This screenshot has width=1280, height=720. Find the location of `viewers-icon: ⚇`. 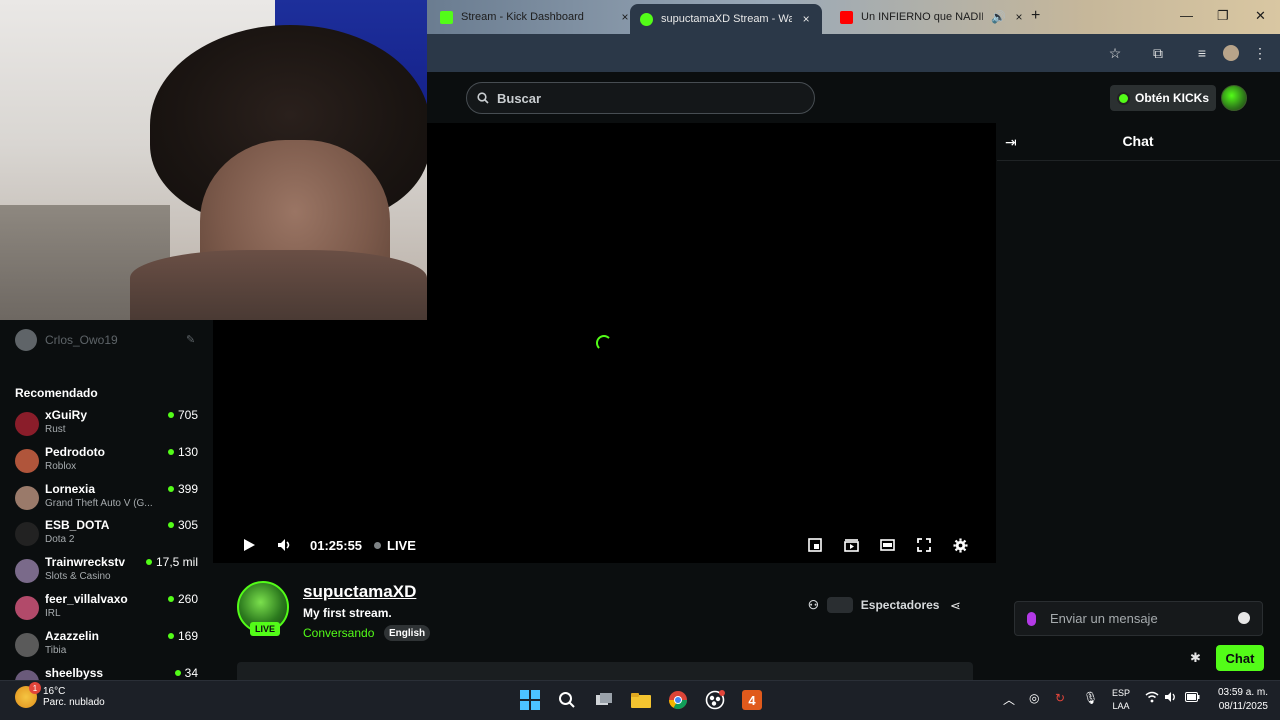

viewers-icon: ⚇ is located at coordinates (813, 605).